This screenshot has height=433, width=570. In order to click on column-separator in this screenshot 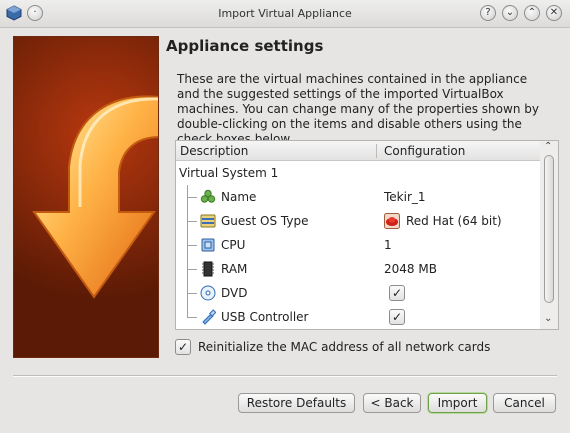, I will do `click(376, 151)`.